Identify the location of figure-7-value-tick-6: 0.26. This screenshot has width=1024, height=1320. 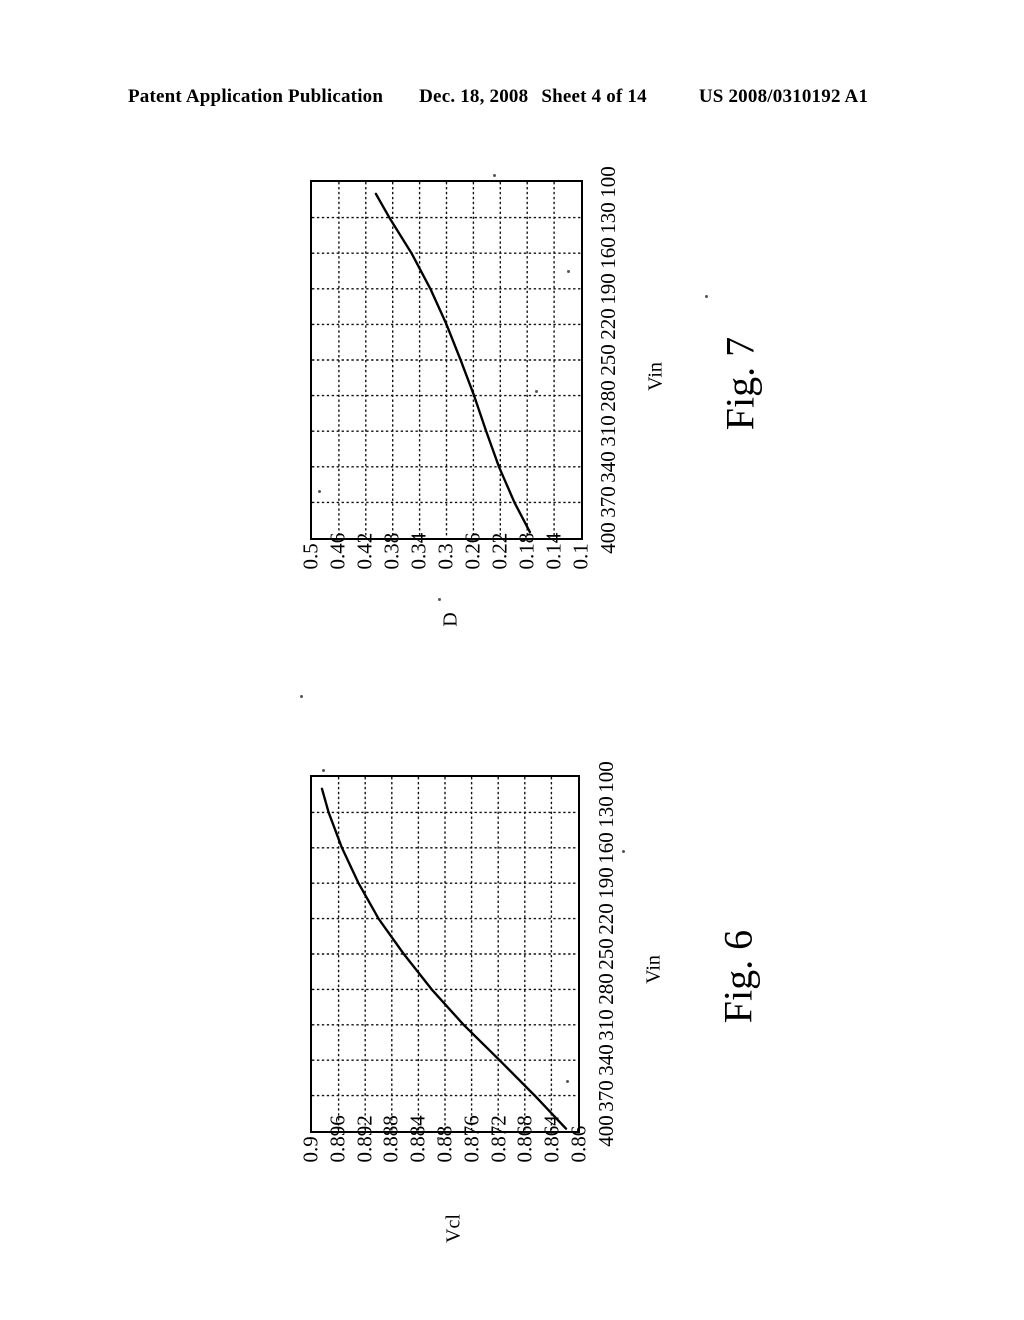
(472, 551).